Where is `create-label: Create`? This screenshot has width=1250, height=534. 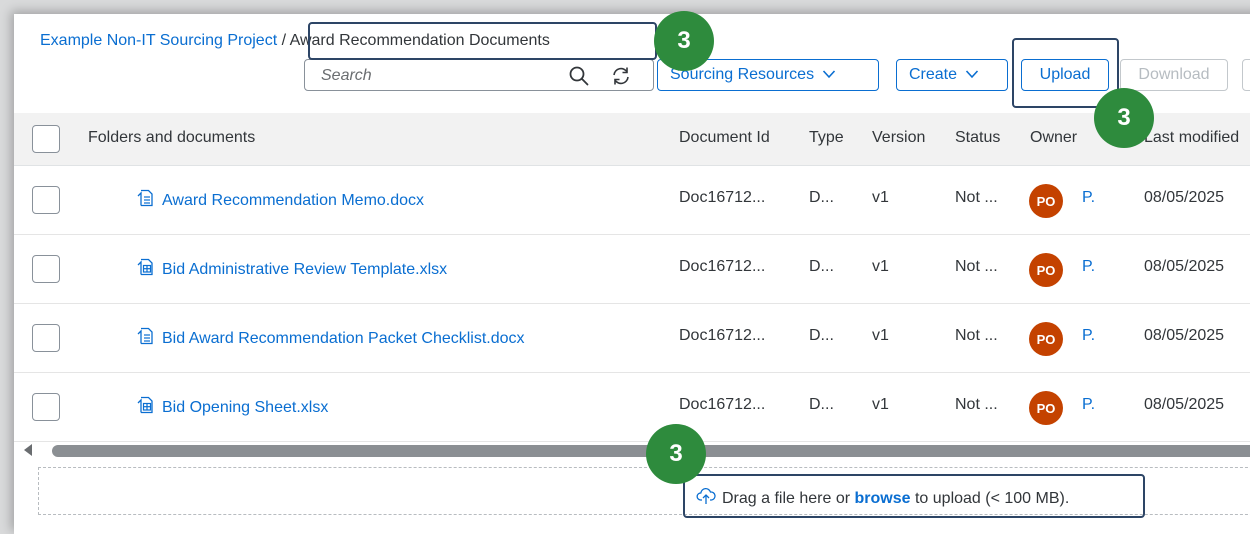
create-label: Create is located at coordinates (933, 74).